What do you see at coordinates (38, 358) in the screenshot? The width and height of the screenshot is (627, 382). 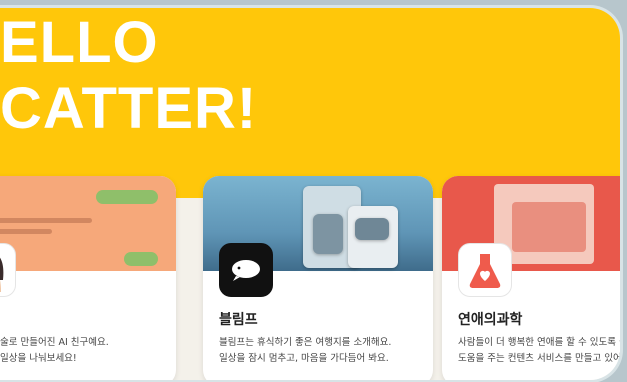 I see `card-description-line: 대화하며 일상을 나눠보세요!` at bounding box center [38, 358].